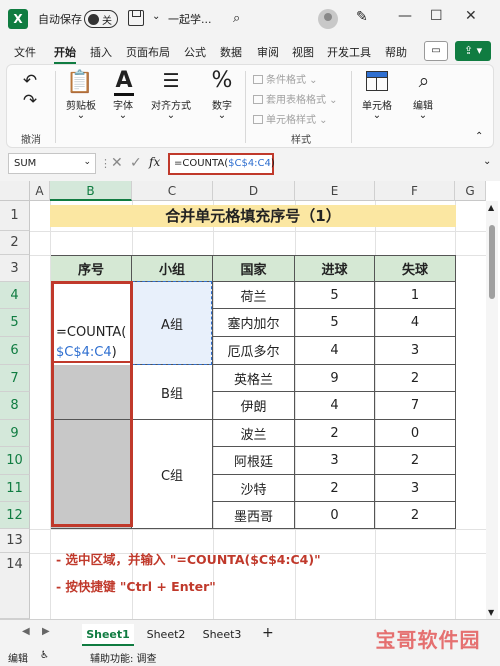 The image size is (500, 666). Describe the element at coordinates (415, 269) in the screenshot. I see `header-conceded: 失球` at that location.